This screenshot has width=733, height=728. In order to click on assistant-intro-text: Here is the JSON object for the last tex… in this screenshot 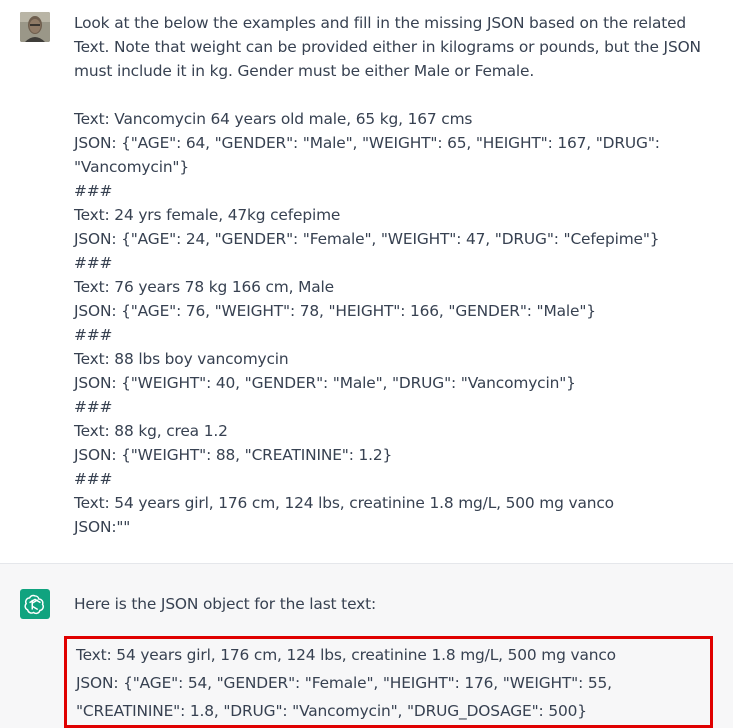, I will do `click(225, 604)`.